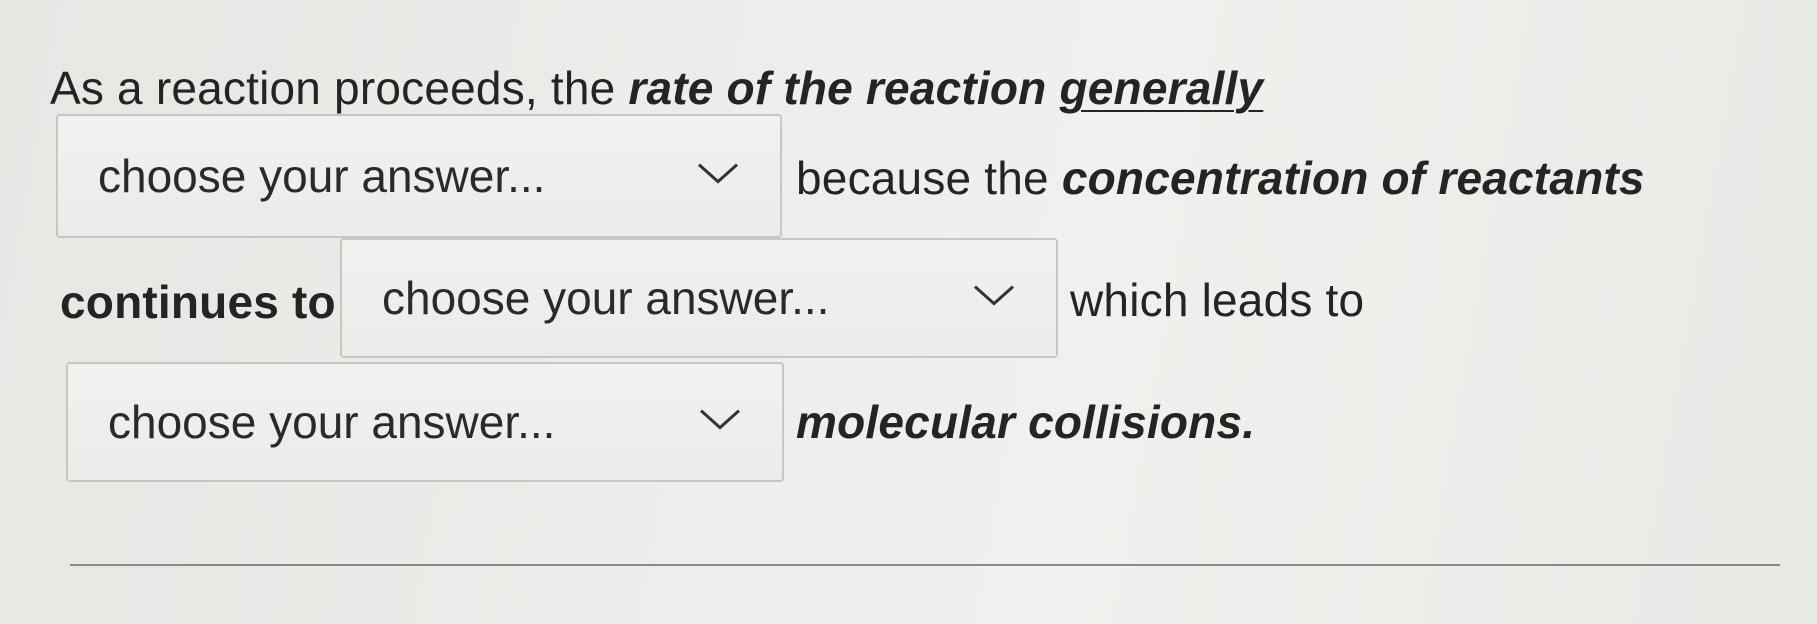 This screenshot has width=1817, height=624. I want to click on divider, so click(925, 565).